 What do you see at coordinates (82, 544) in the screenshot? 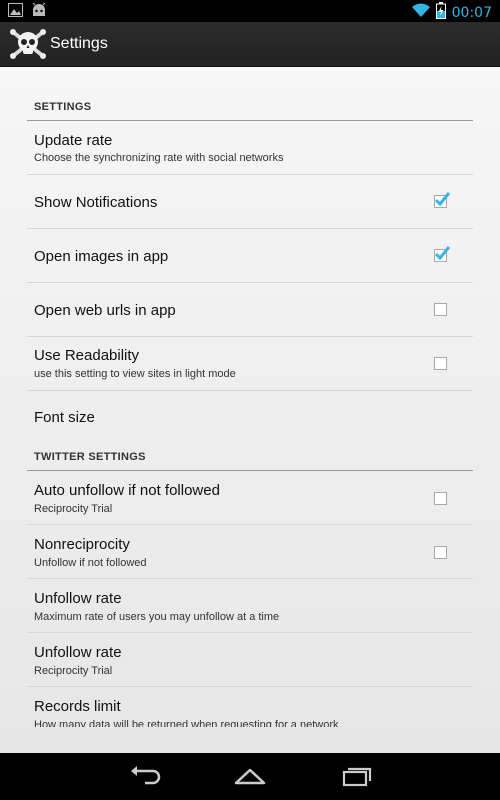
I see `pref-title: Nonreciprocity` at bounding box center [82, 544].